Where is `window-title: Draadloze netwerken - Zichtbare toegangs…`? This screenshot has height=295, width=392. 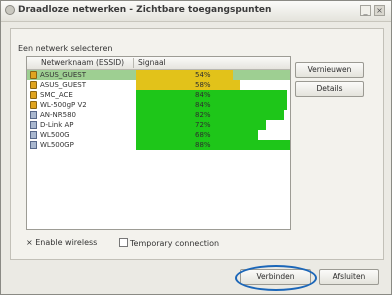
window-title: Draadloze netwerken - Zichtbare toegangs… is located at coordinates (145, 10).